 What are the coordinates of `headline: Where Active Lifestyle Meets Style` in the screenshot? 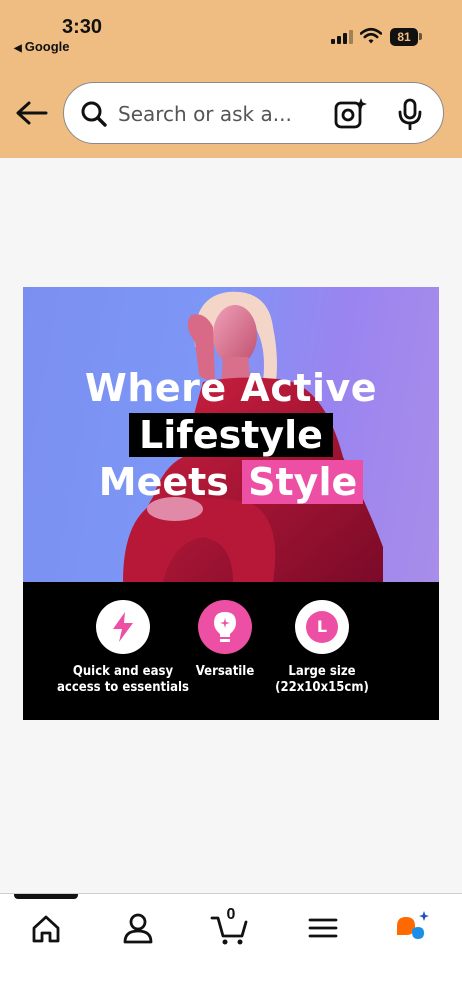 It's located at (231, 435).